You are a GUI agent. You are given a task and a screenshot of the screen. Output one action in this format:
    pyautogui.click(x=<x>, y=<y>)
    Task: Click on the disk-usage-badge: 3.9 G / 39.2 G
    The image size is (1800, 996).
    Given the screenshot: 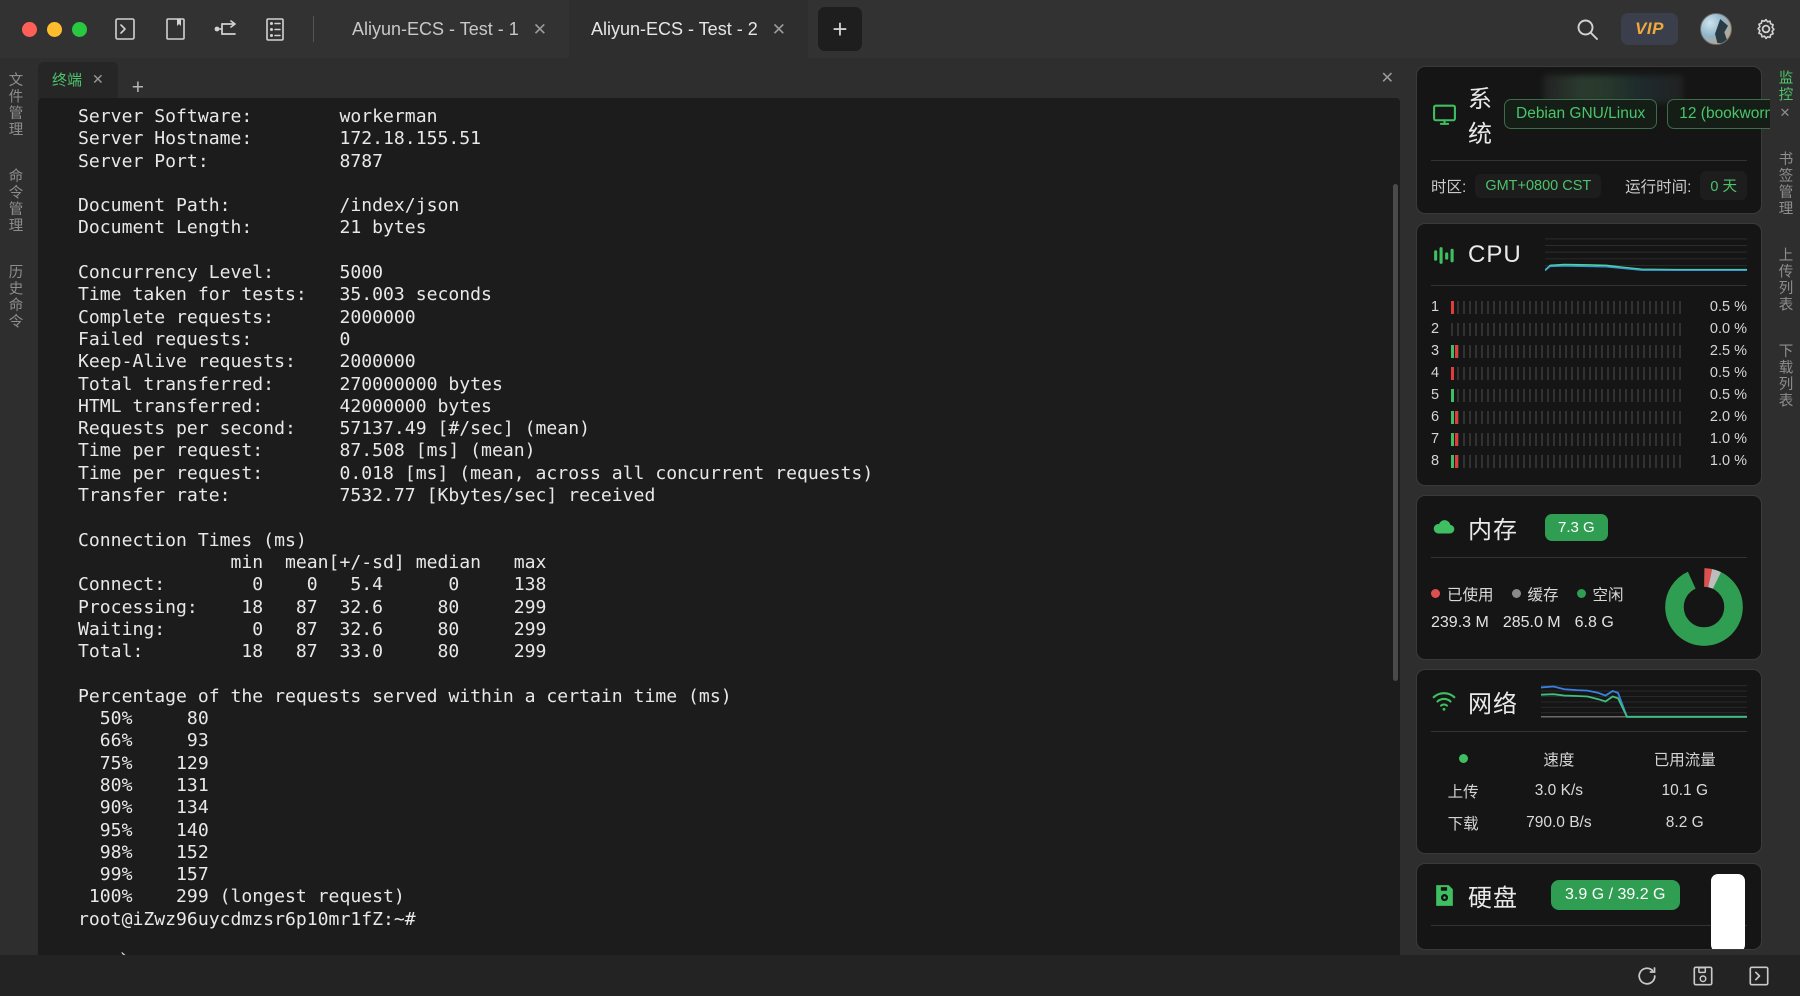 What is the action you would take?
    pyautogui.click(x=1615, y=895)
    